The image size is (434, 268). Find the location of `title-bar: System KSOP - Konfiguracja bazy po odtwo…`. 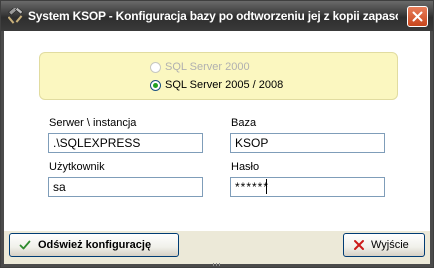

title-bar: System KSOP - Konfiguracja bazy po odtwo… is located at coordinates (217, 16).